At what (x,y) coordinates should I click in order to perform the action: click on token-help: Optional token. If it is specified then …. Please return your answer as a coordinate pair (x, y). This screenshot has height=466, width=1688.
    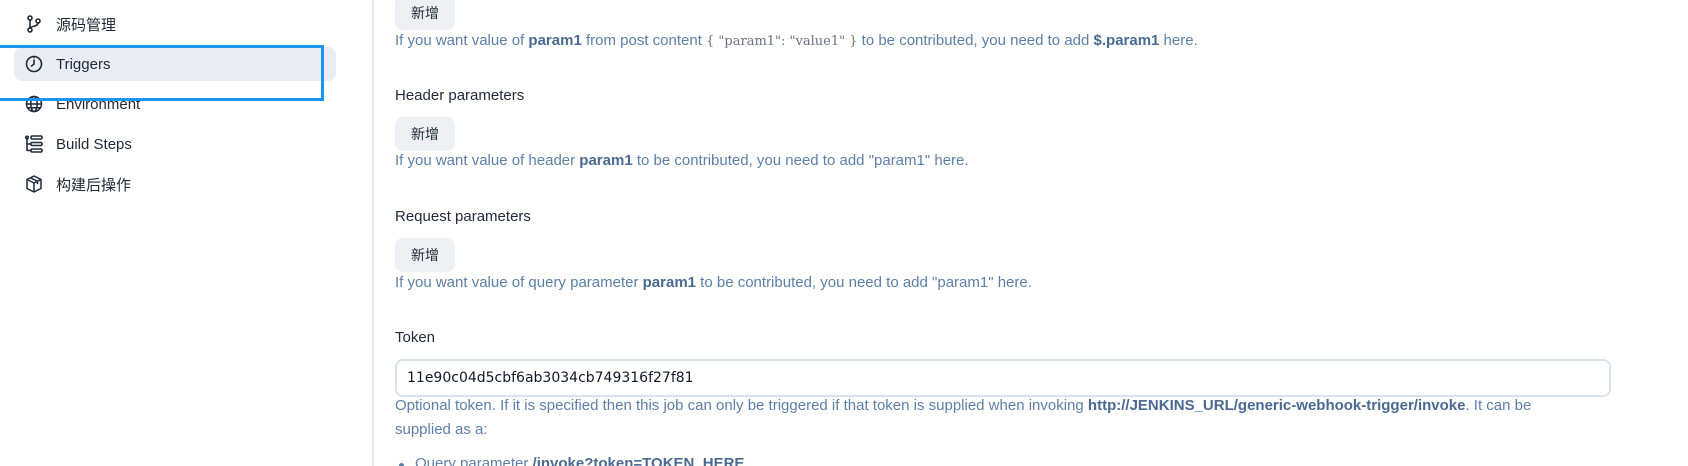
    Looking at the image, I should click on (985, 418).